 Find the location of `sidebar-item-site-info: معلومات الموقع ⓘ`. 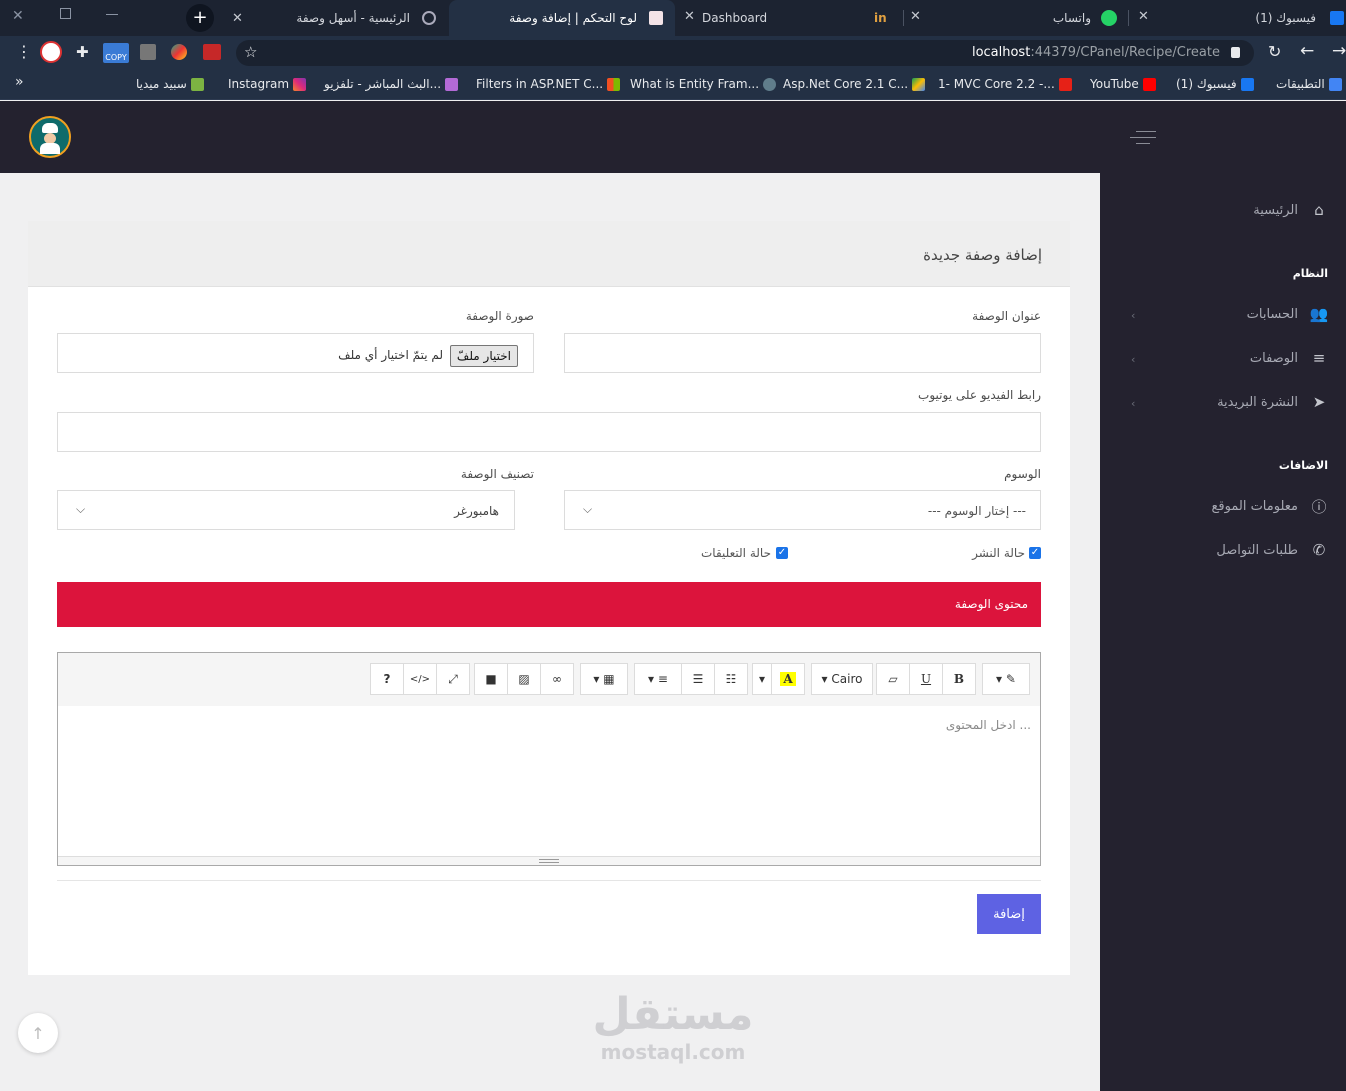

sidebar-item-site-info: معلومات الموقع ⓘ is located at coordinates (1271, 506).